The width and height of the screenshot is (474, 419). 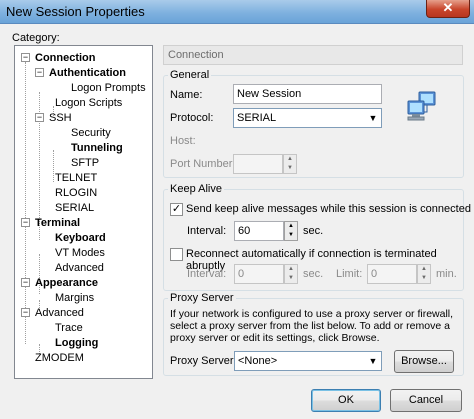 I want to click on tree-item-sftp: SFTP, so click(x=85, y=163).